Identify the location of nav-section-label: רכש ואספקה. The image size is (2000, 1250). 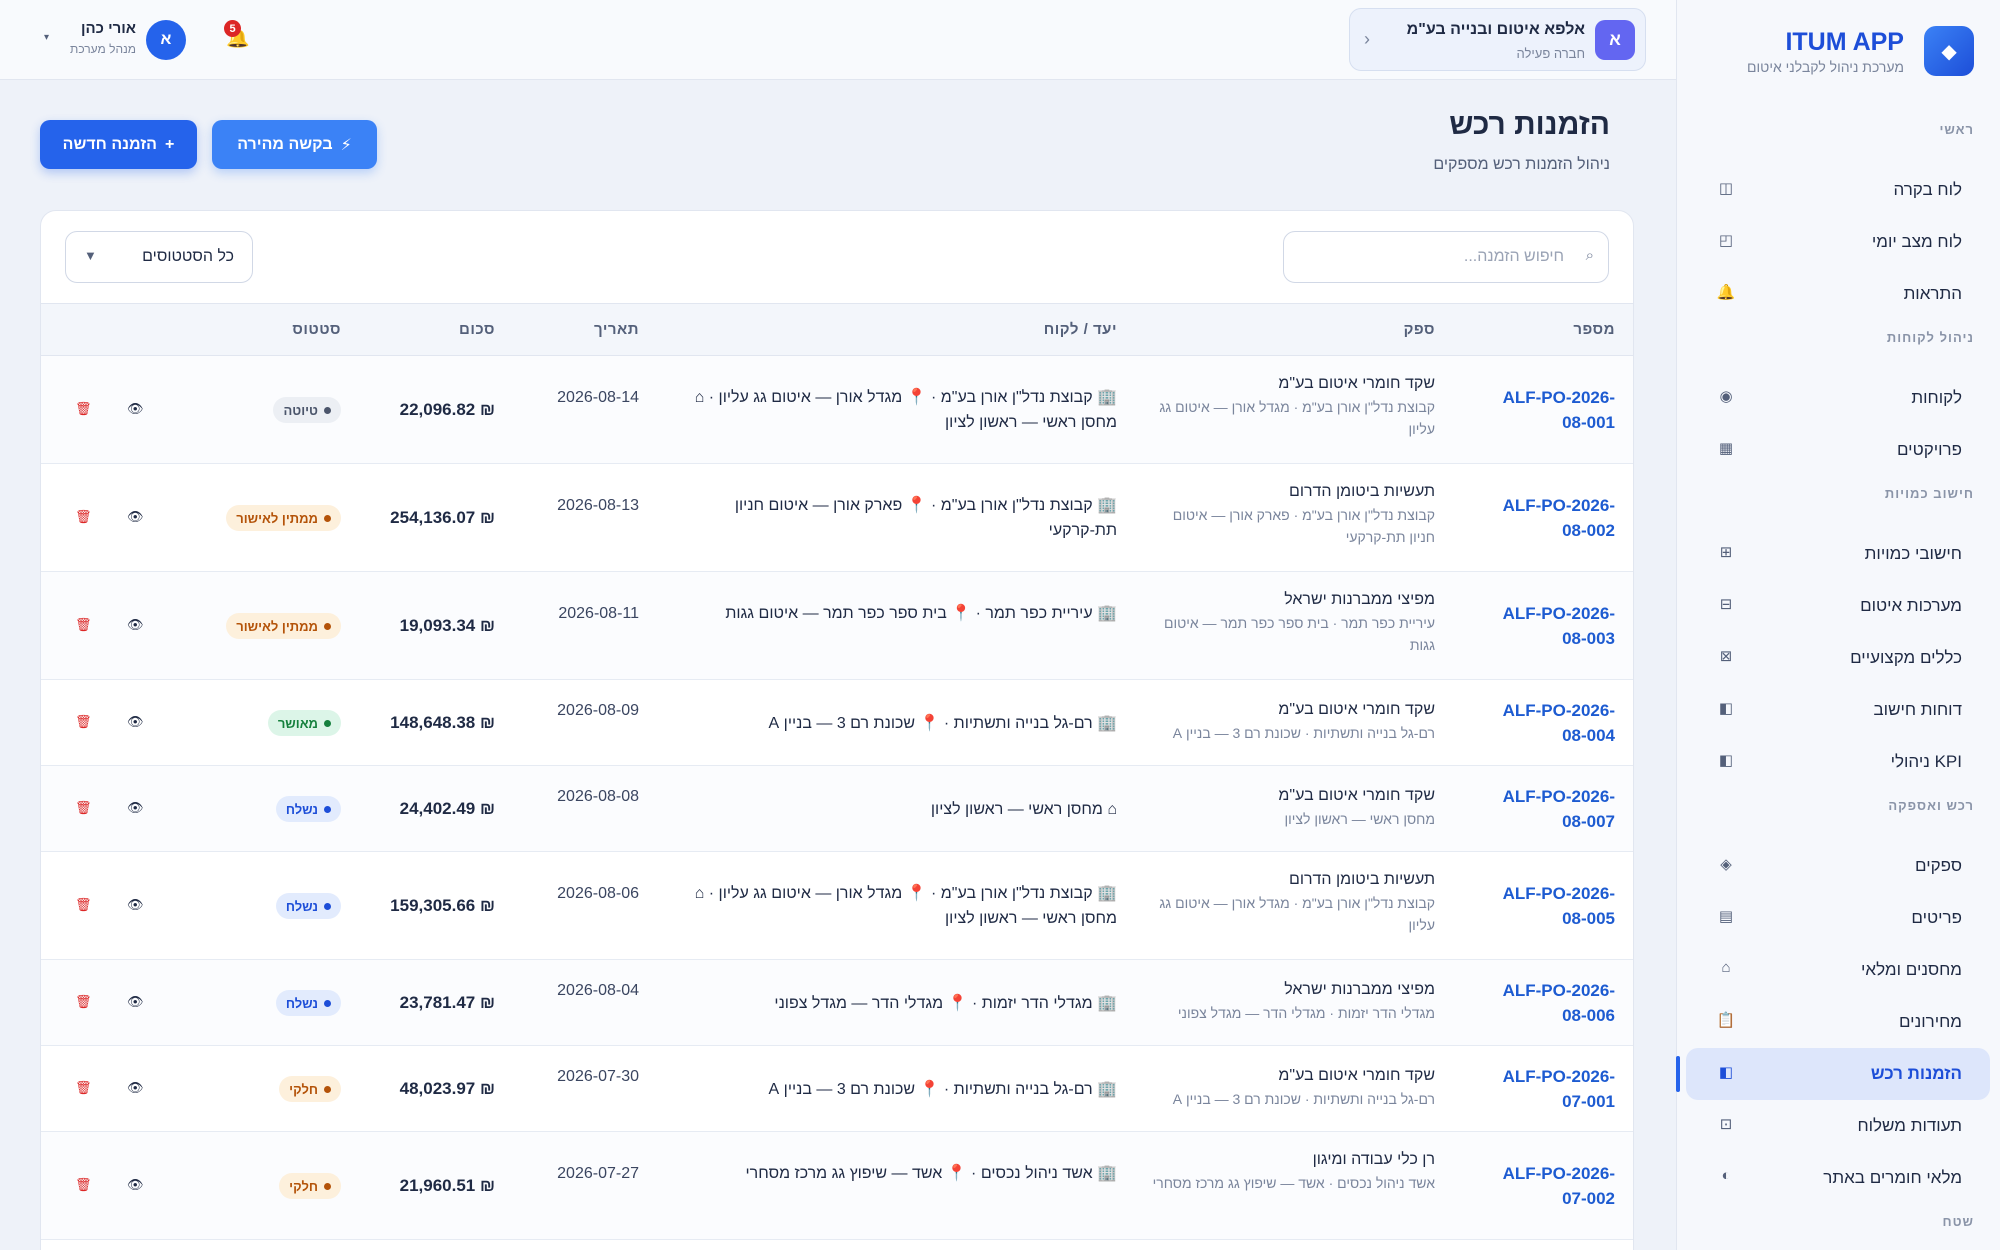
(1931, 805).